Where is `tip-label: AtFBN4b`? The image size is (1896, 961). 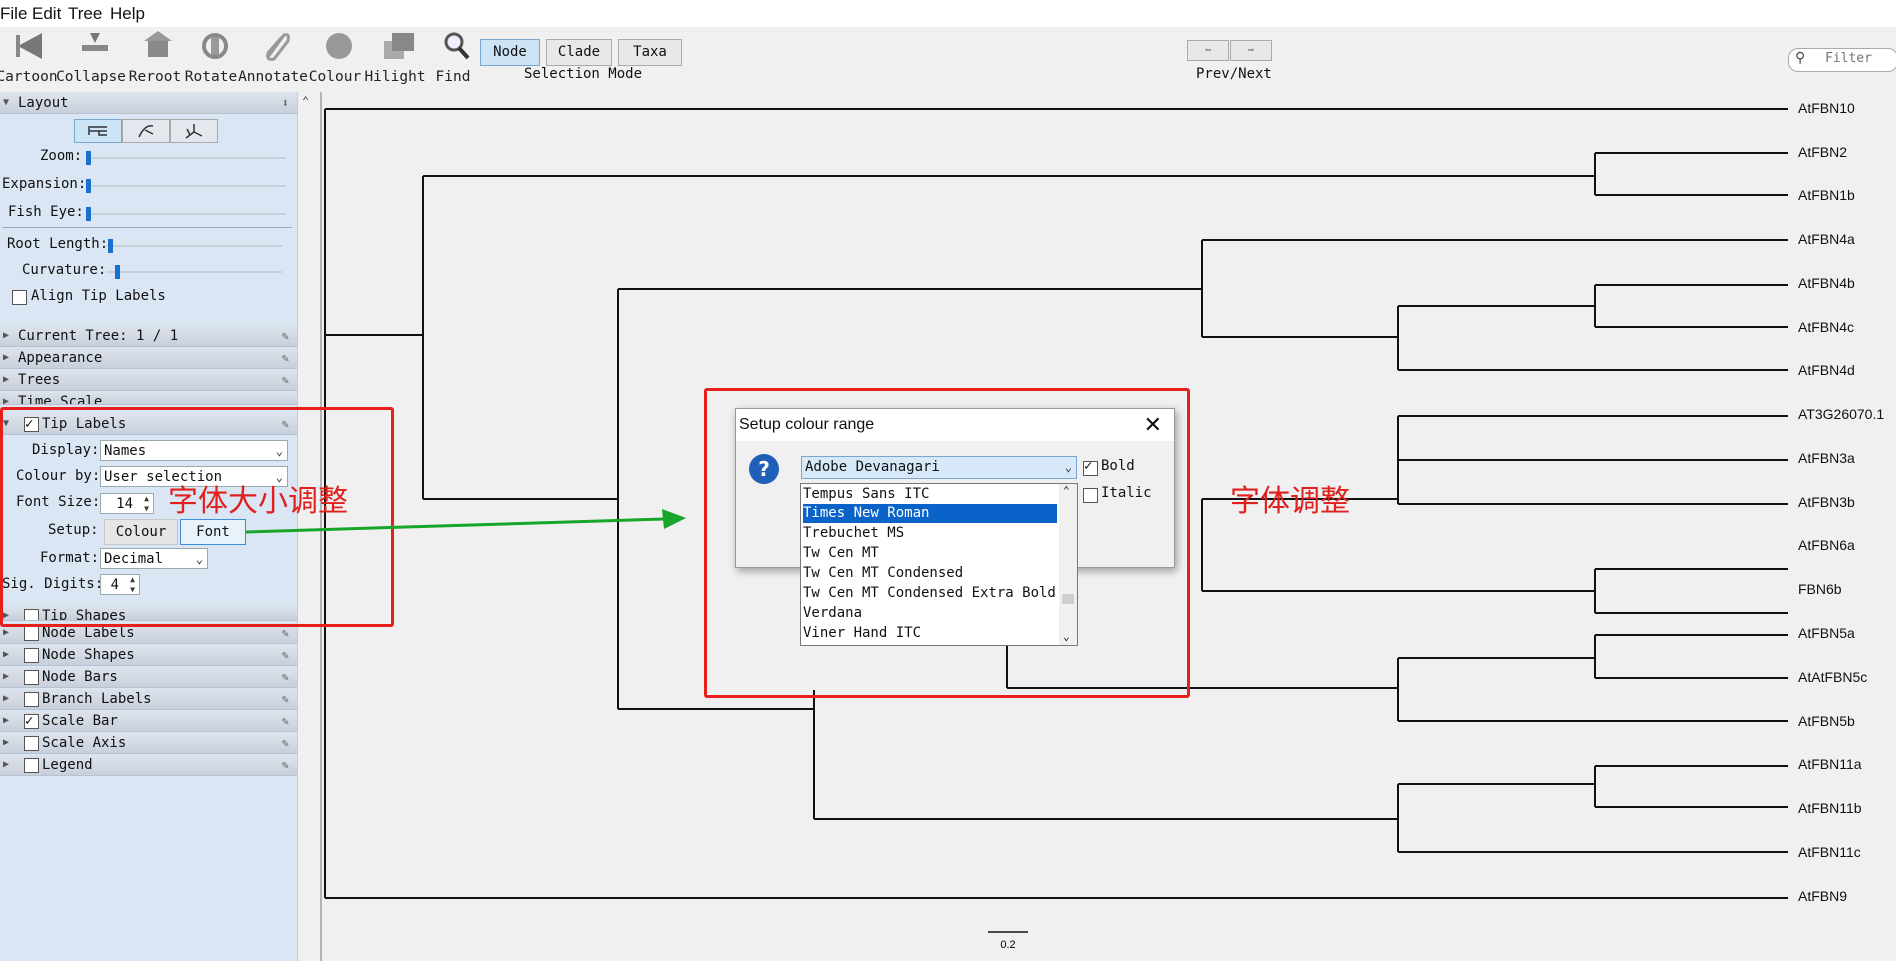
tip-label: AtFBN4b is located at coordinates (1826, 283).